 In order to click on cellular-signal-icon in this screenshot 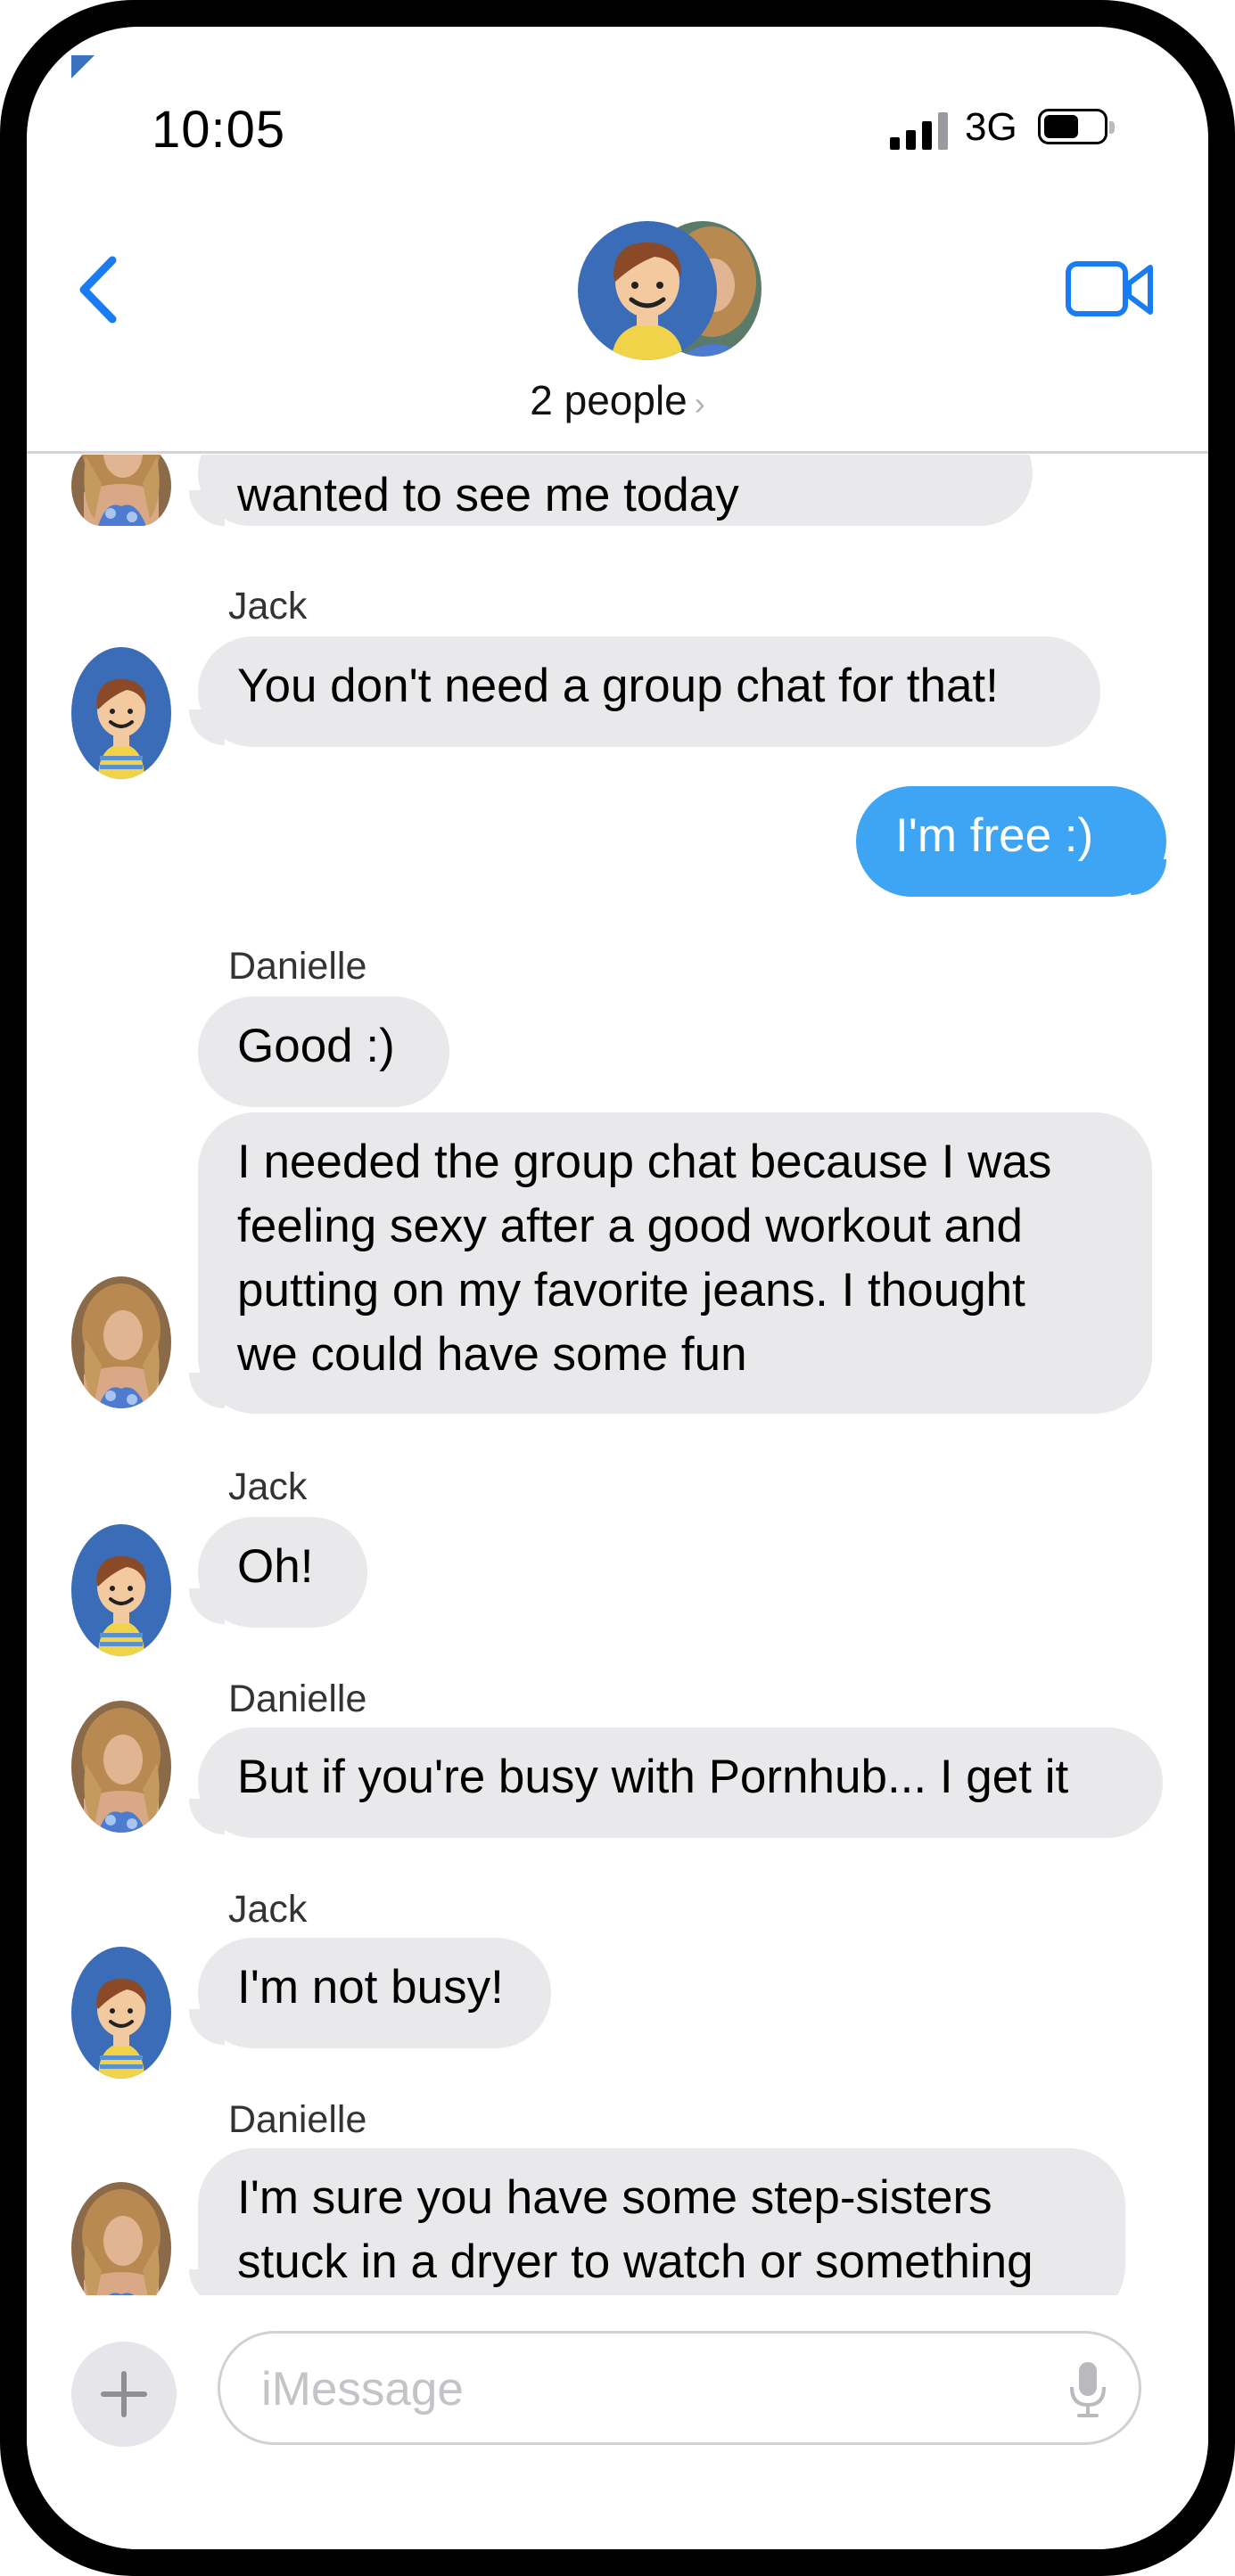, I will do `click(921, 129)`.